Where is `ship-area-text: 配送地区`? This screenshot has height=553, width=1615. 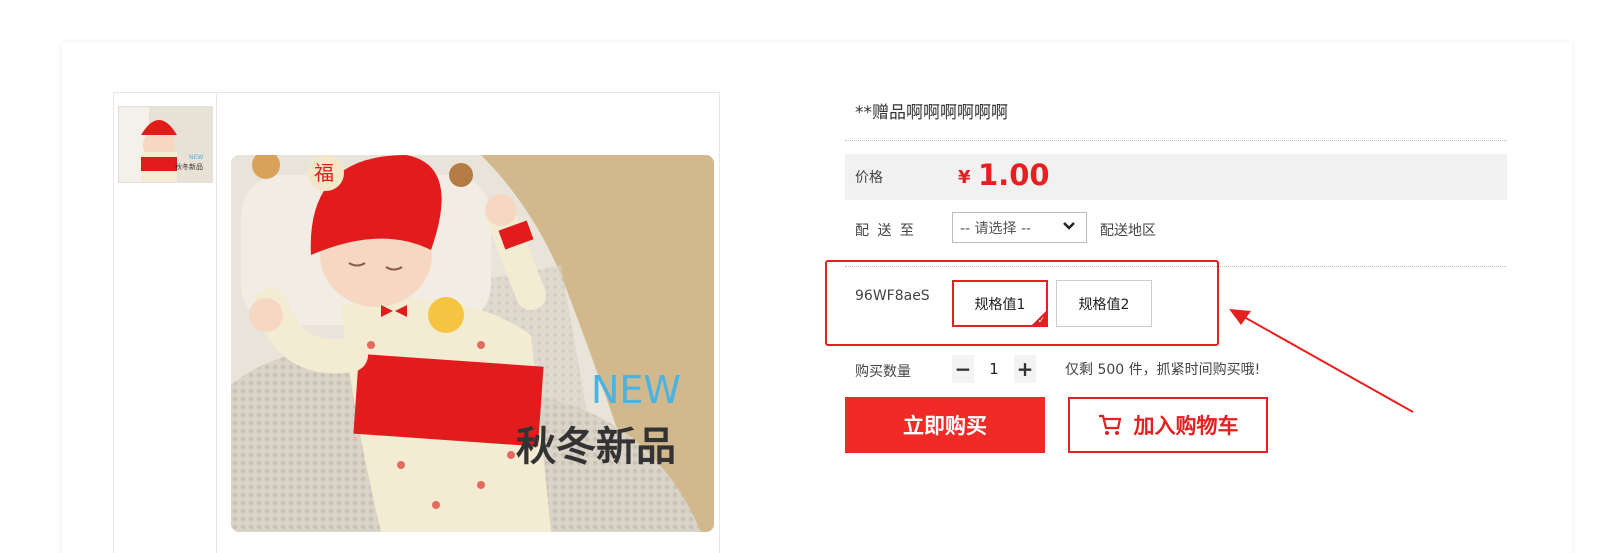 ship-area-text: 配送地区 is located at coordinates (1128, 231).